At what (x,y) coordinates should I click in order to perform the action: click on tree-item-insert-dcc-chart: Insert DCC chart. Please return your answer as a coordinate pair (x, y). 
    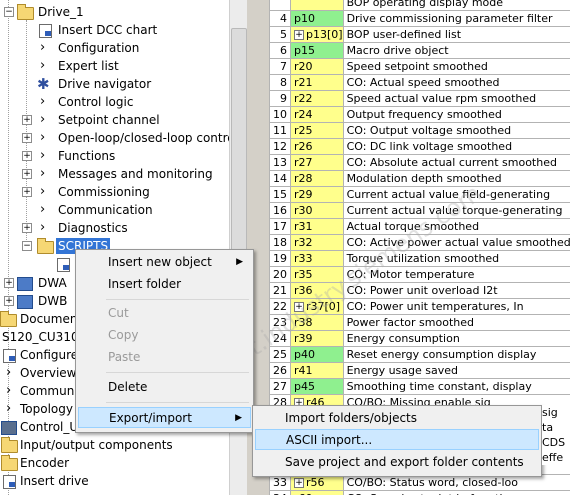
    Looking at the image, I should click on (114, 30).